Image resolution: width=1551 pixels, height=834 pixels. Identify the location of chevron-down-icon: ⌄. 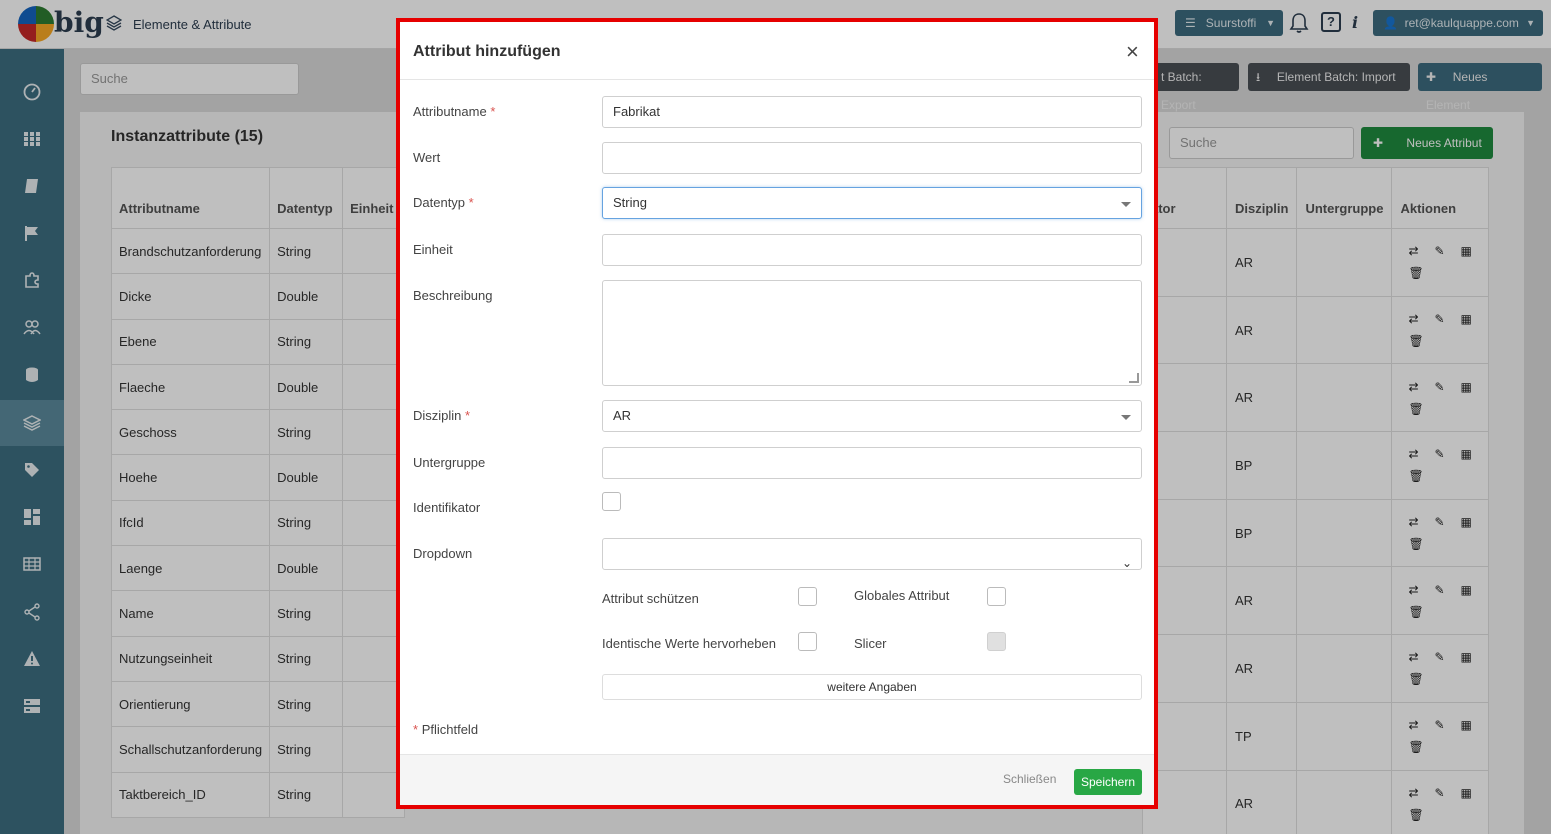
(1126, 563).